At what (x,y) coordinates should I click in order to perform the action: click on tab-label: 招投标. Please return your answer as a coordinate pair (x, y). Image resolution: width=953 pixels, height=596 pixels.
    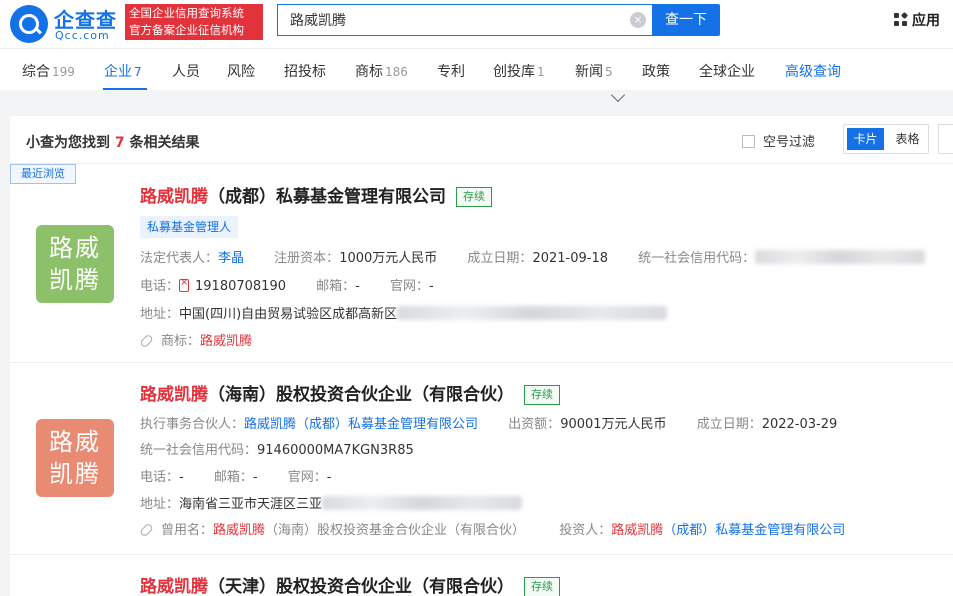
    Looking at the image, I should click on (305, 72).